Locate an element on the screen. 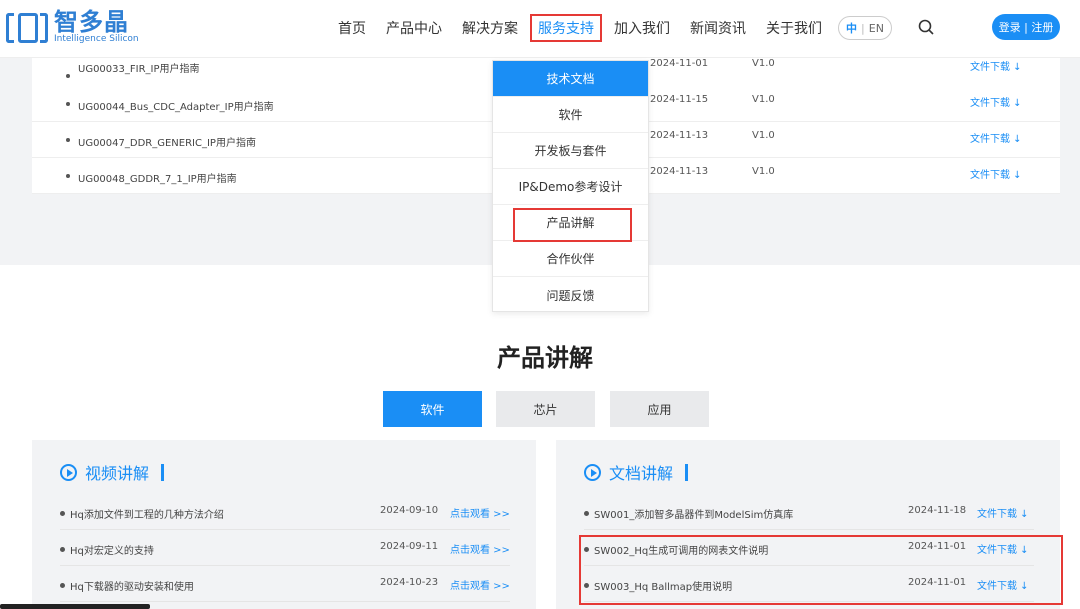 The height and width of the screenshot is (609, 1080). menu-item-ip-demo: IP&Demo参考设计 is located at coordinates (570, 187).